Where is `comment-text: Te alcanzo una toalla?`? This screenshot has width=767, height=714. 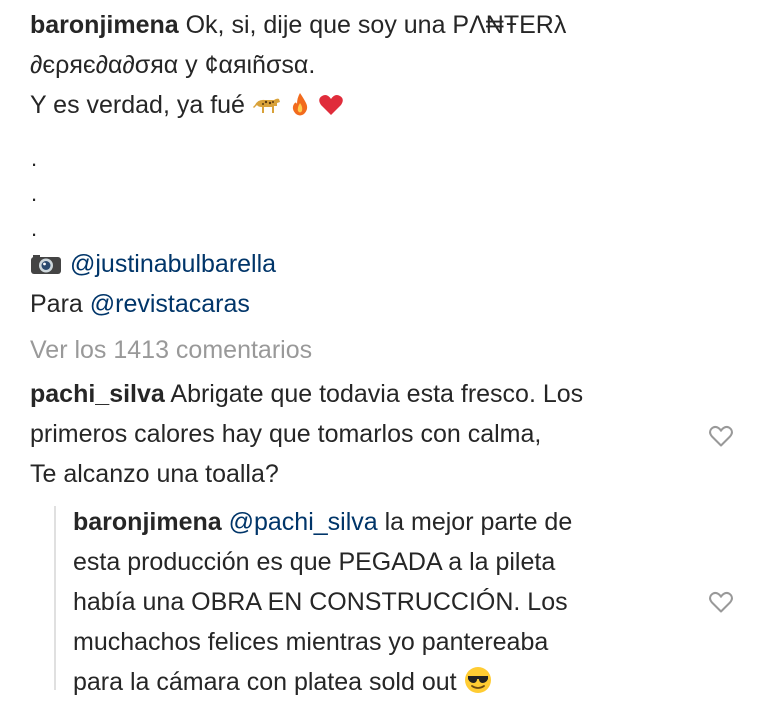
comment-text: Te alcanzo una toalla? is located at coordinates (154, 474).